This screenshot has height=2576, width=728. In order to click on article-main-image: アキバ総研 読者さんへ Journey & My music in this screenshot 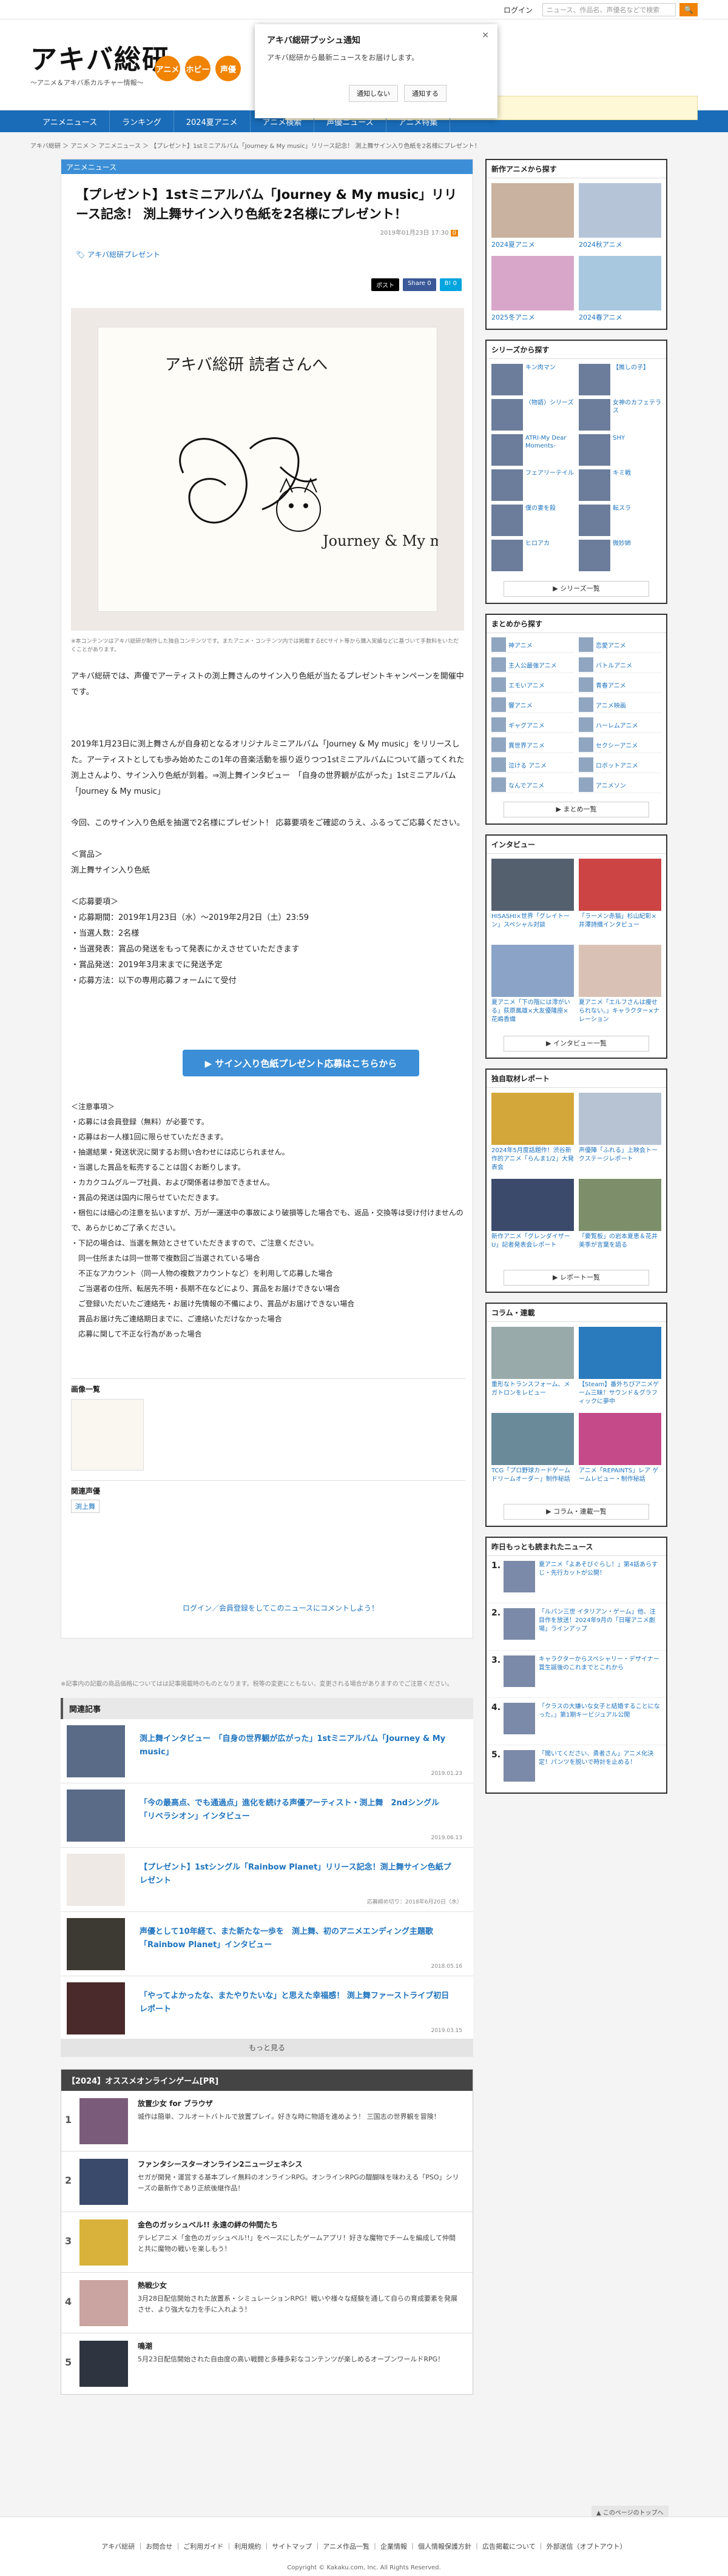, I will do `click(272, 470)`.